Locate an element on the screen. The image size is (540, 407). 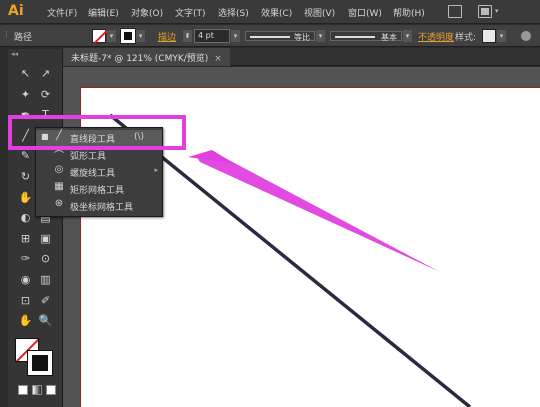
document-tab: 未标题-7* @ 121% (CMYK/预览) × is located at coordinates (146, 57).